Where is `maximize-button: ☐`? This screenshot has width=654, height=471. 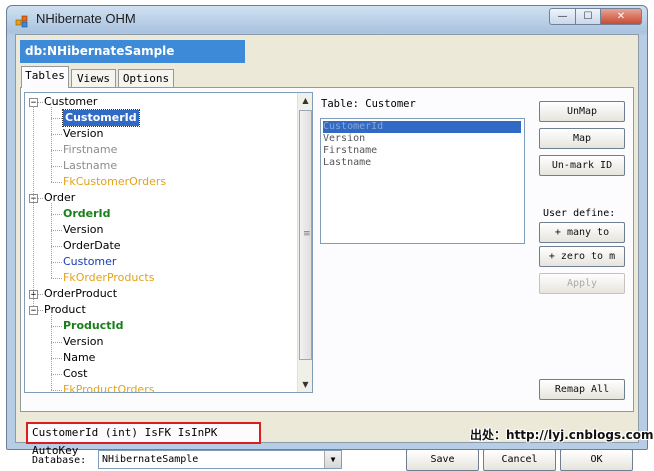 maximize-button: ☐ is located at coordinates (588, 16).